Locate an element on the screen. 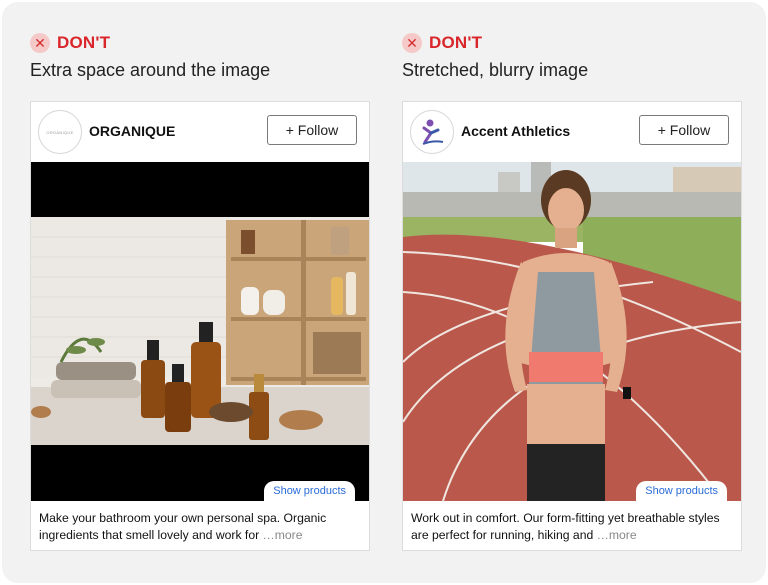 Image resolution: width=768 pixels, height=585 pixels. athlete-logo-icon is located at coordinates (433, 132).